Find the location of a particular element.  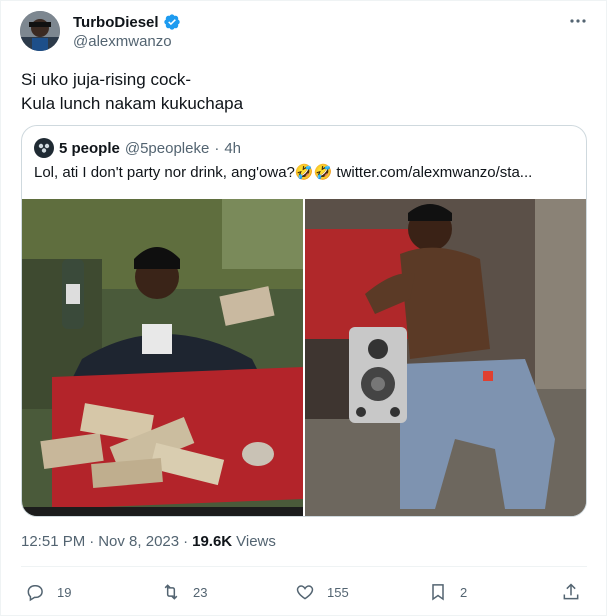

verified-icon is located at coordinates (172, 22).